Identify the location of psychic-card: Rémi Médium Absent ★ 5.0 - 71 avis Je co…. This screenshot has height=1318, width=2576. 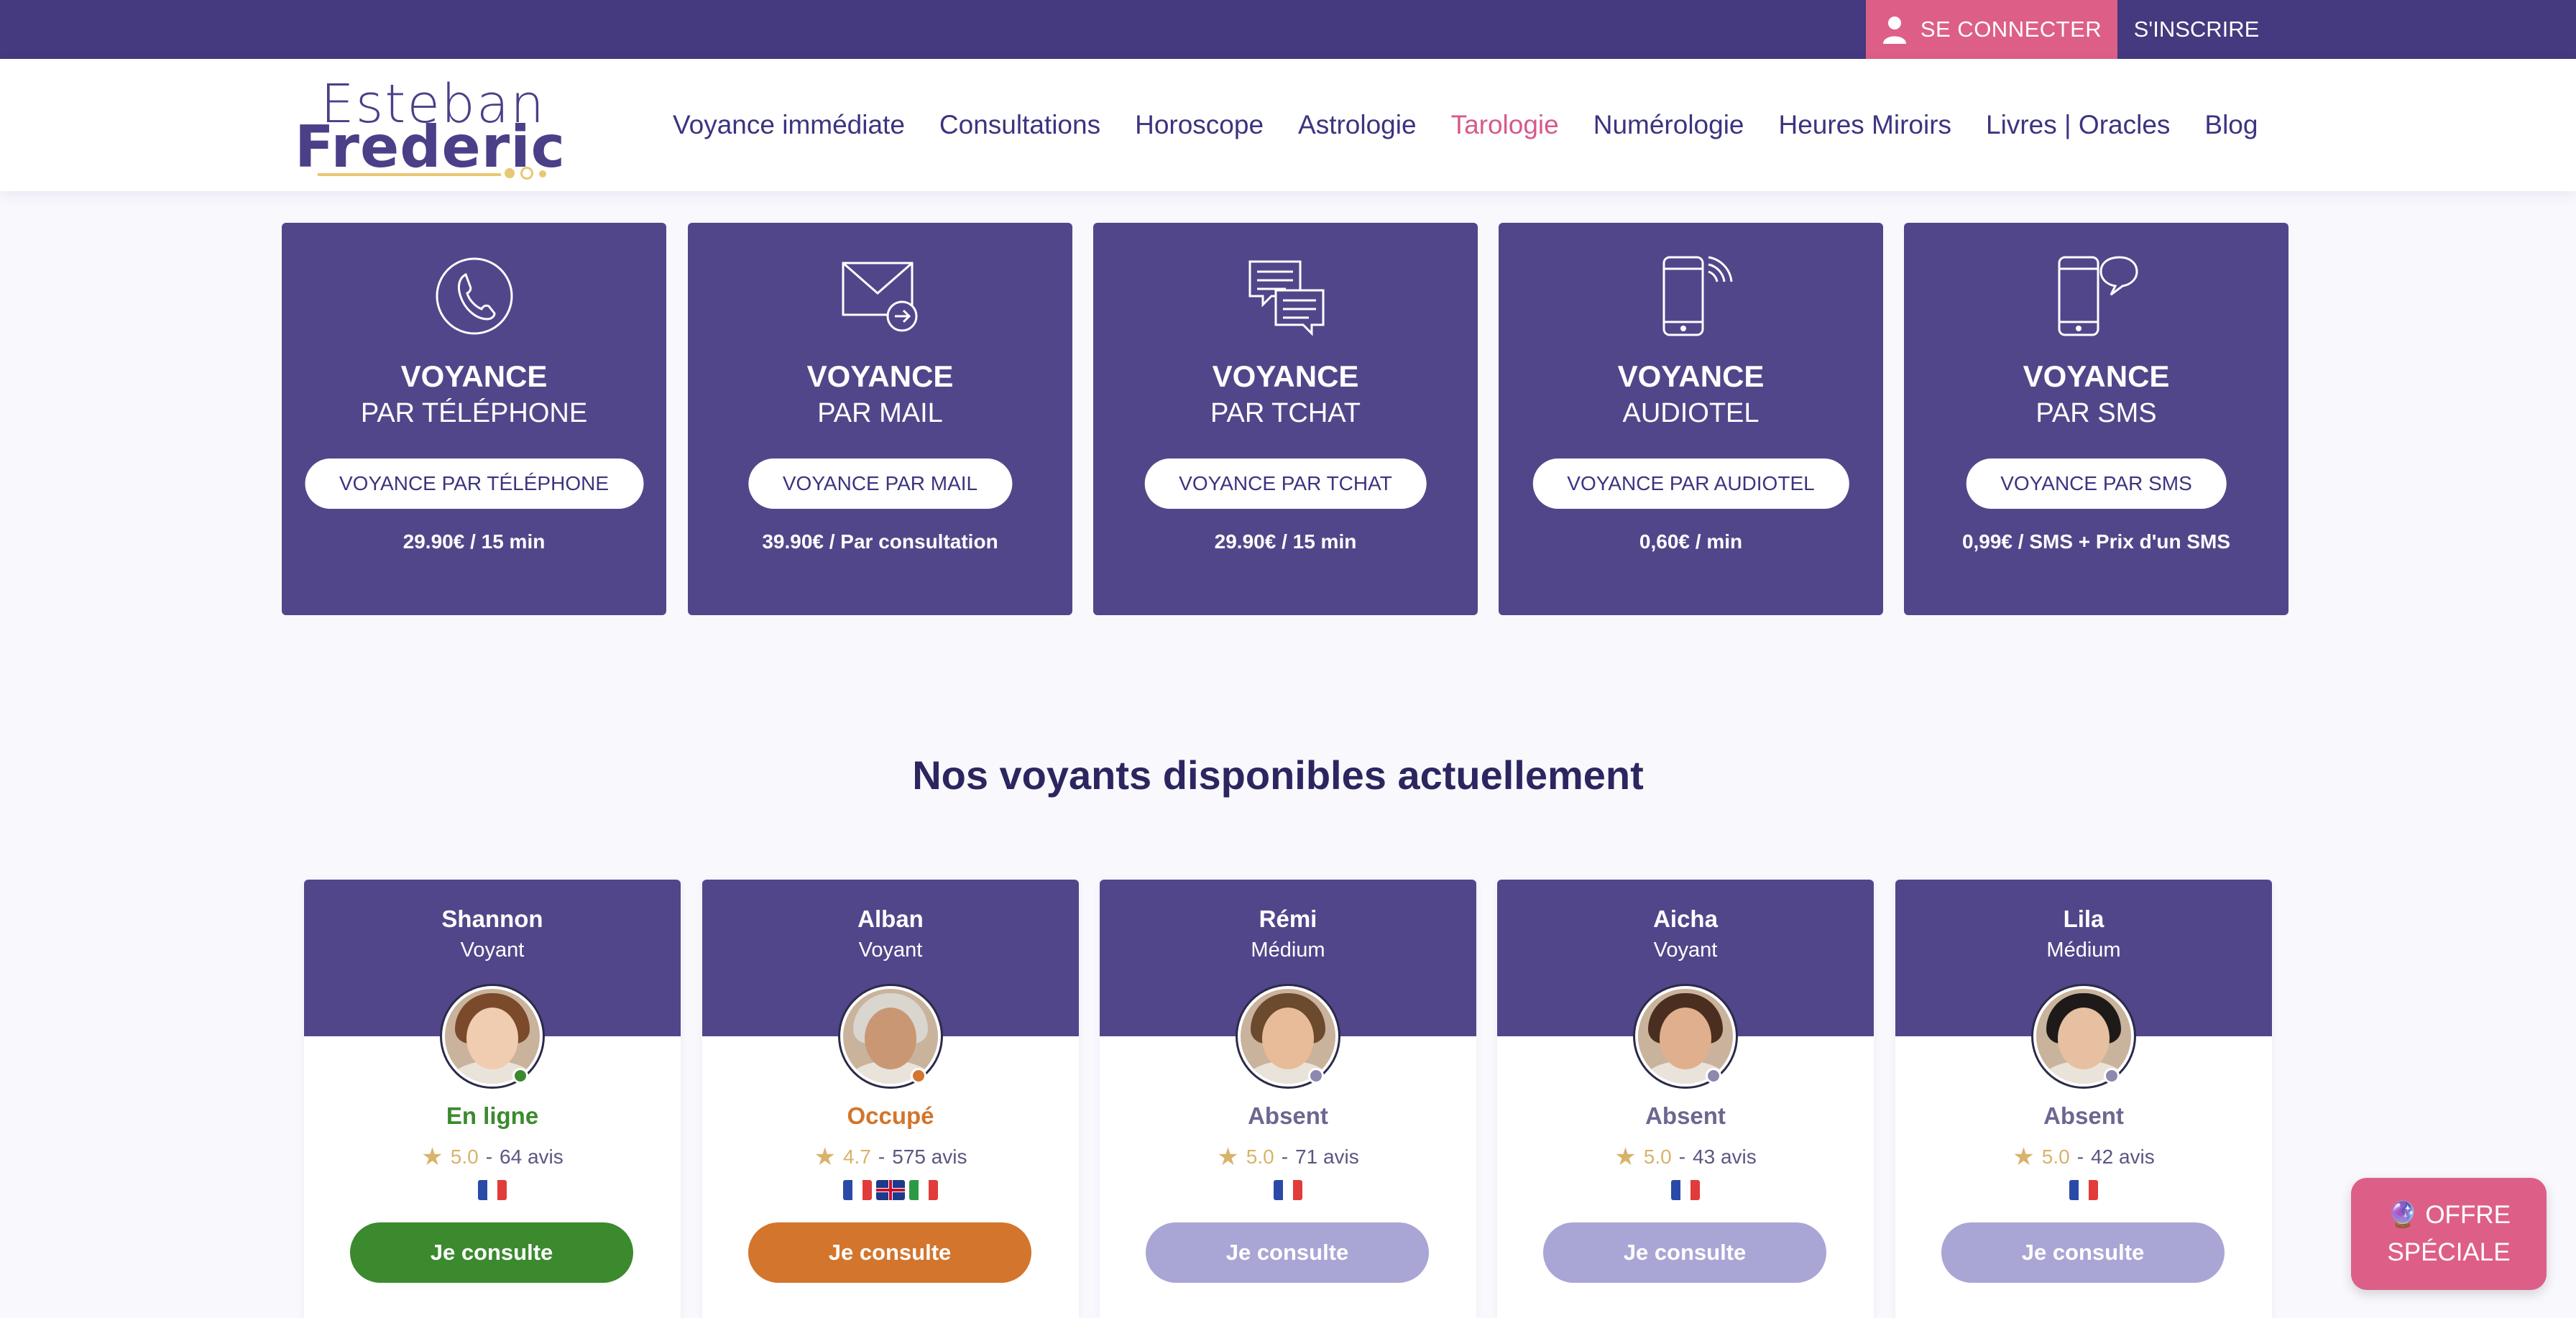
(1288, 1099).